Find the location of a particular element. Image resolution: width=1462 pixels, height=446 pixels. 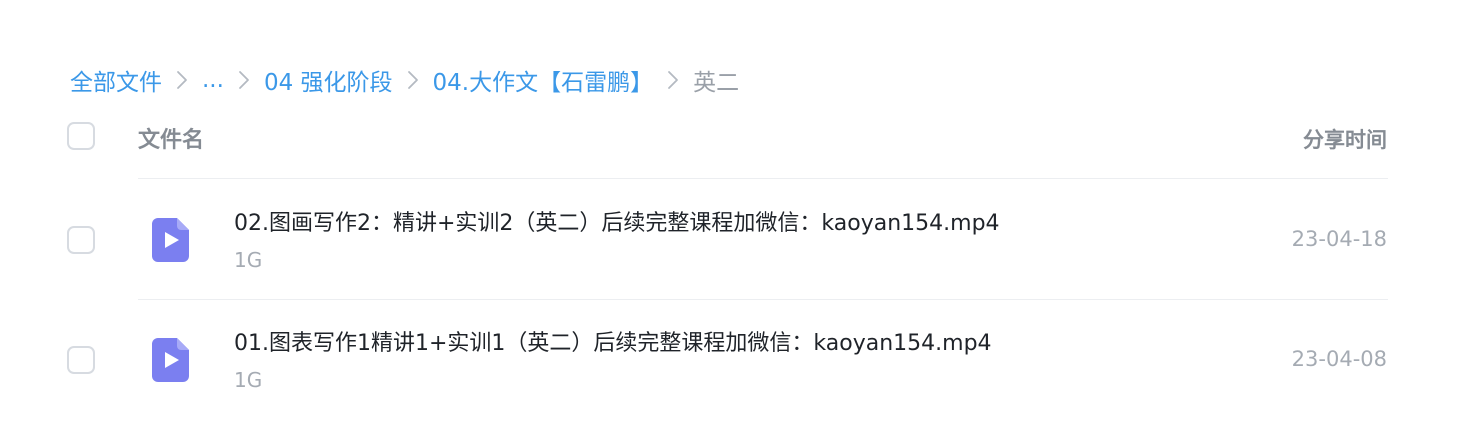

breadcrumb-essay: 04.大作文【石雷鹏】 is located at coordinates (543, 80).